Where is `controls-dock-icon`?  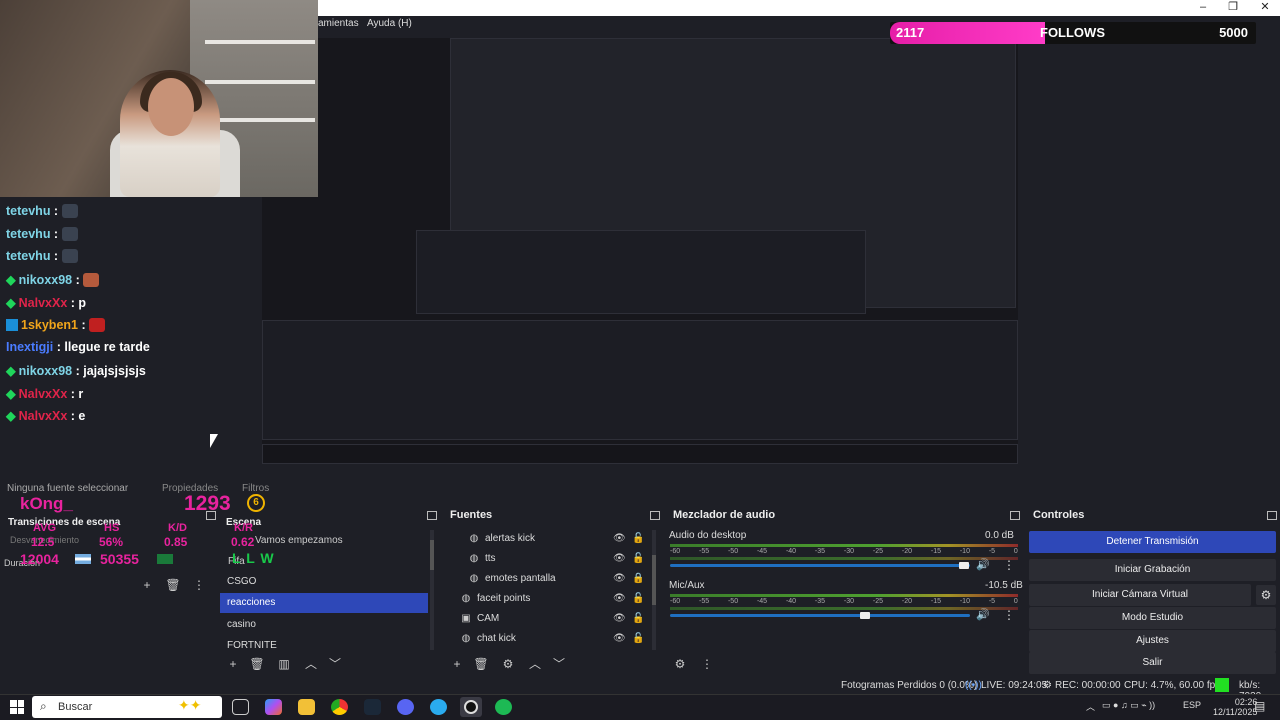 controls-dock-icon is located at coordinates (1272, 515).